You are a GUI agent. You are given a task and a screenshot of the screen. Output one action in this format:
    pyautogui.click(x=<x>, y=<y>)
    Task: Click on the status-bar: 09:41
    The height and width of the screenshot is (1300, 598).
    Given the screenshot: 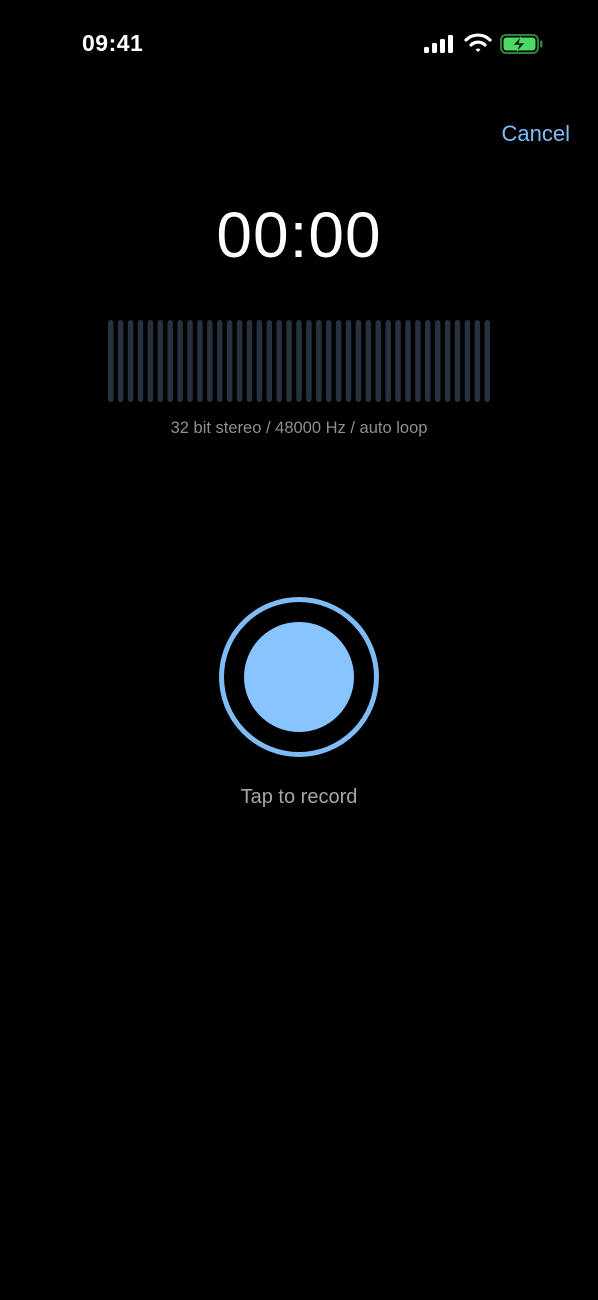 What is the action you would take?
    pyautogui.click(x=299, y=45)
    